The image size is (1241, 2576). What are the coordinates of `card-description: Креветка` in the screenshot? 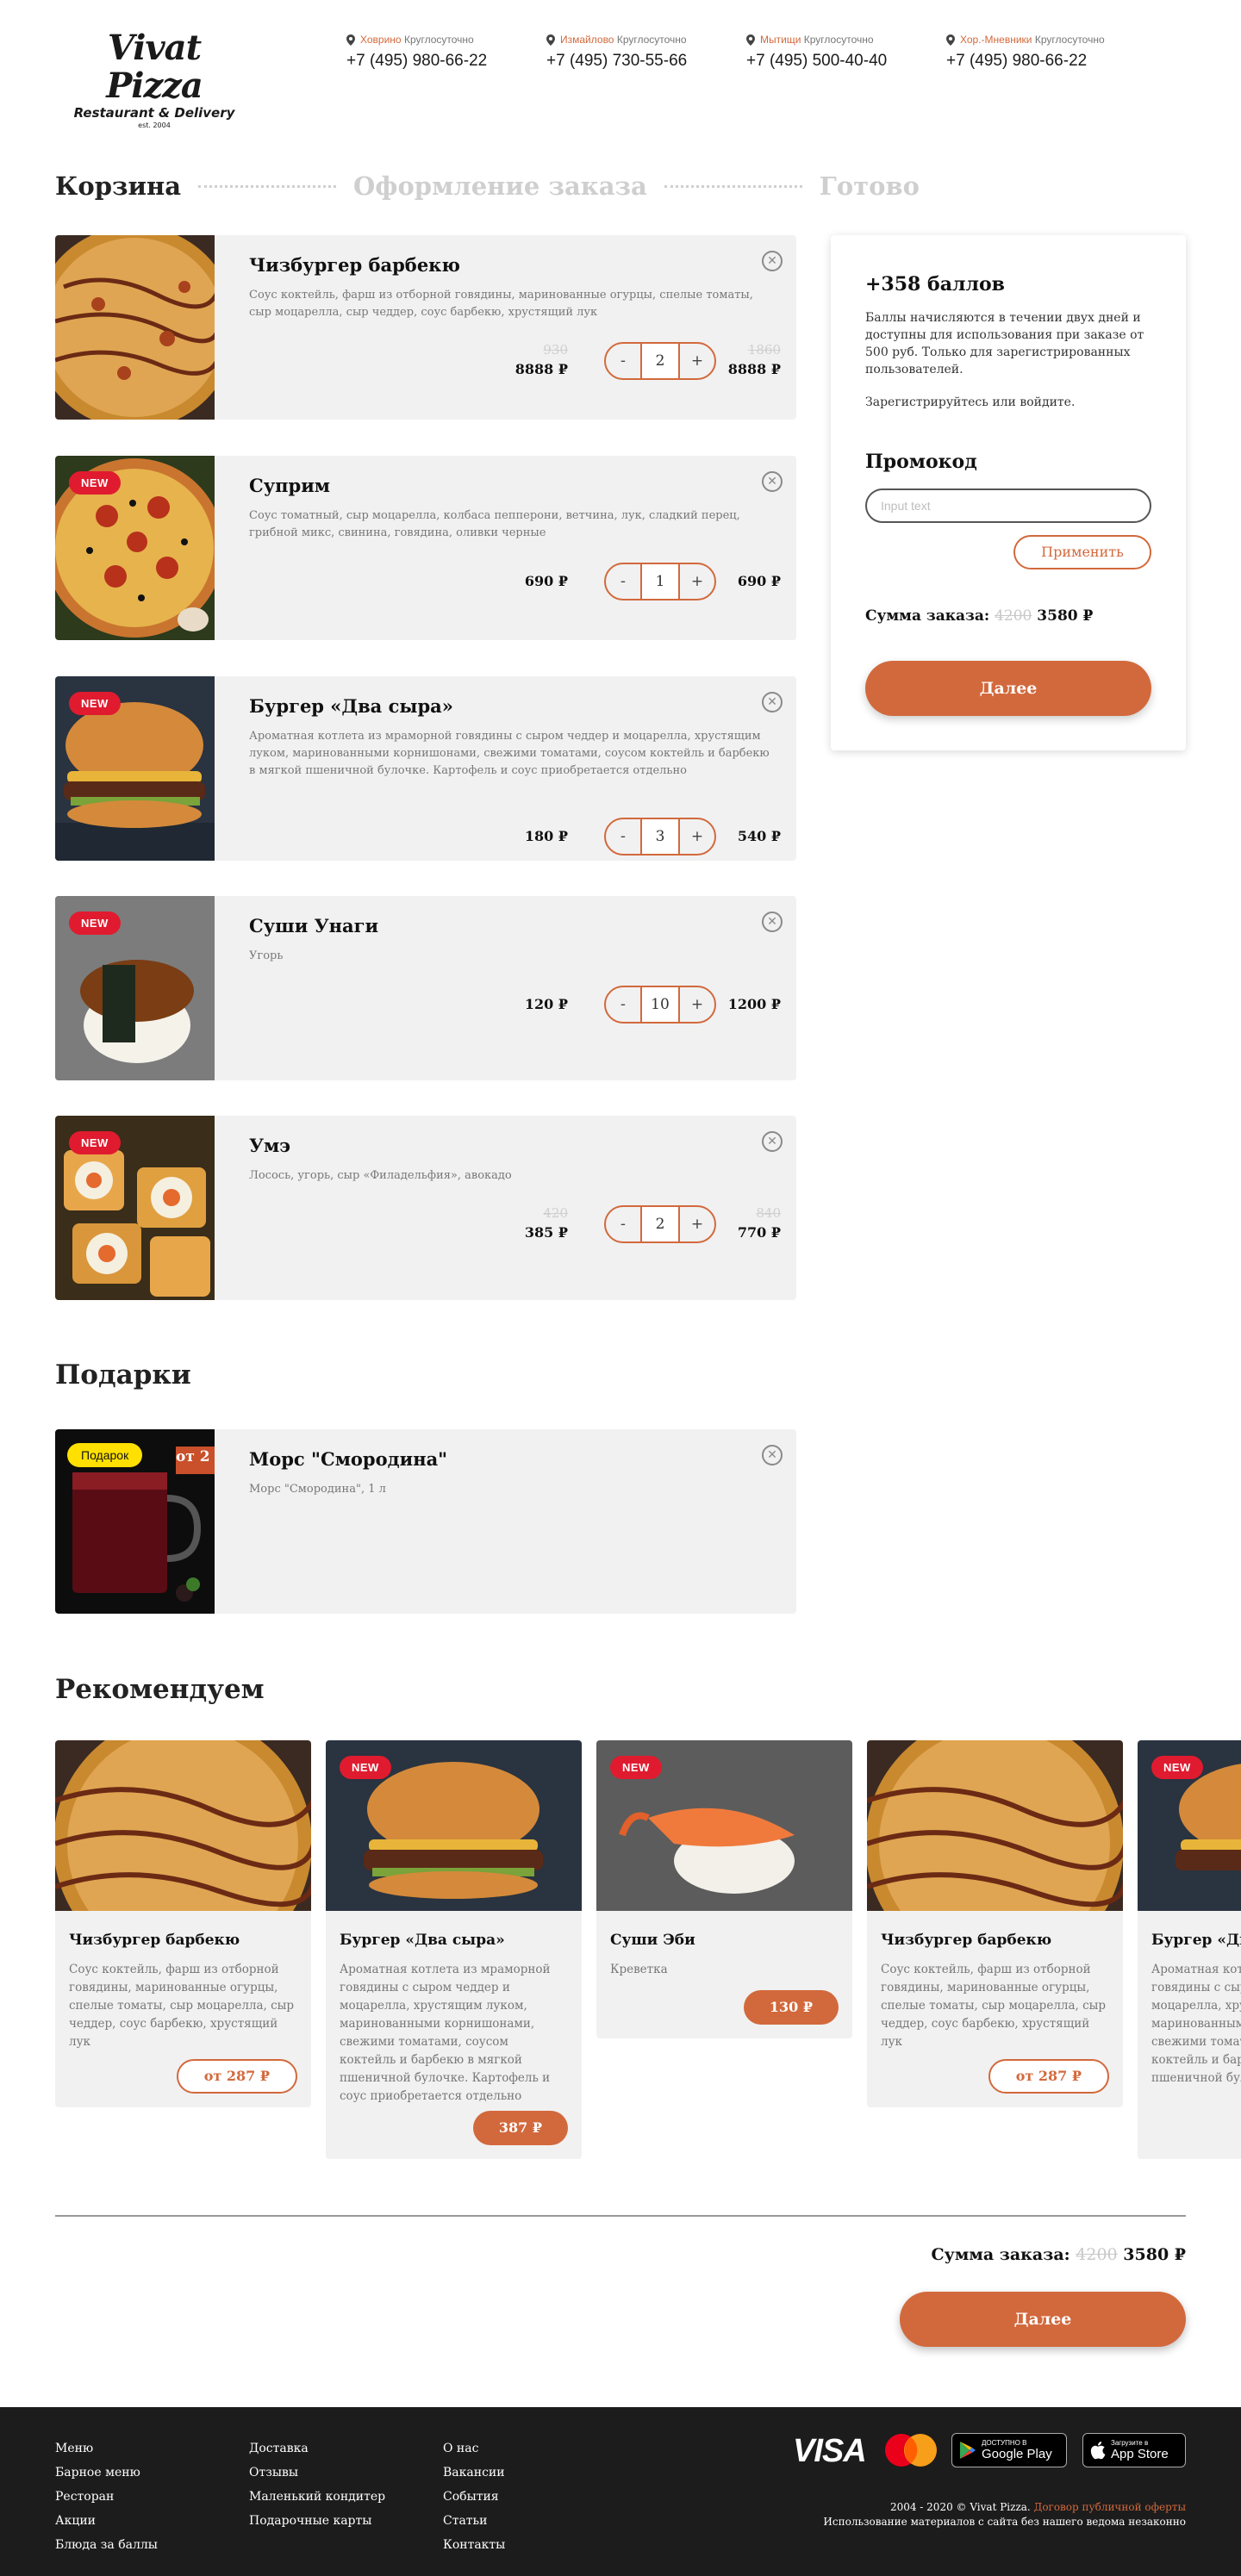 It's located at (639, 1970).